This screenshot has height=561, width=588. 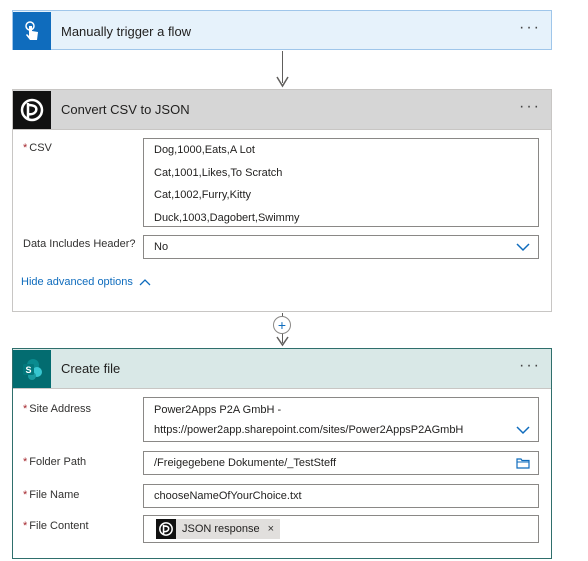 What do you see at coordinates (218, 172) in the screenshot?
I see `csv-line: Cat,1001,Likes,To Scratch` at bounding box center [218, 172].